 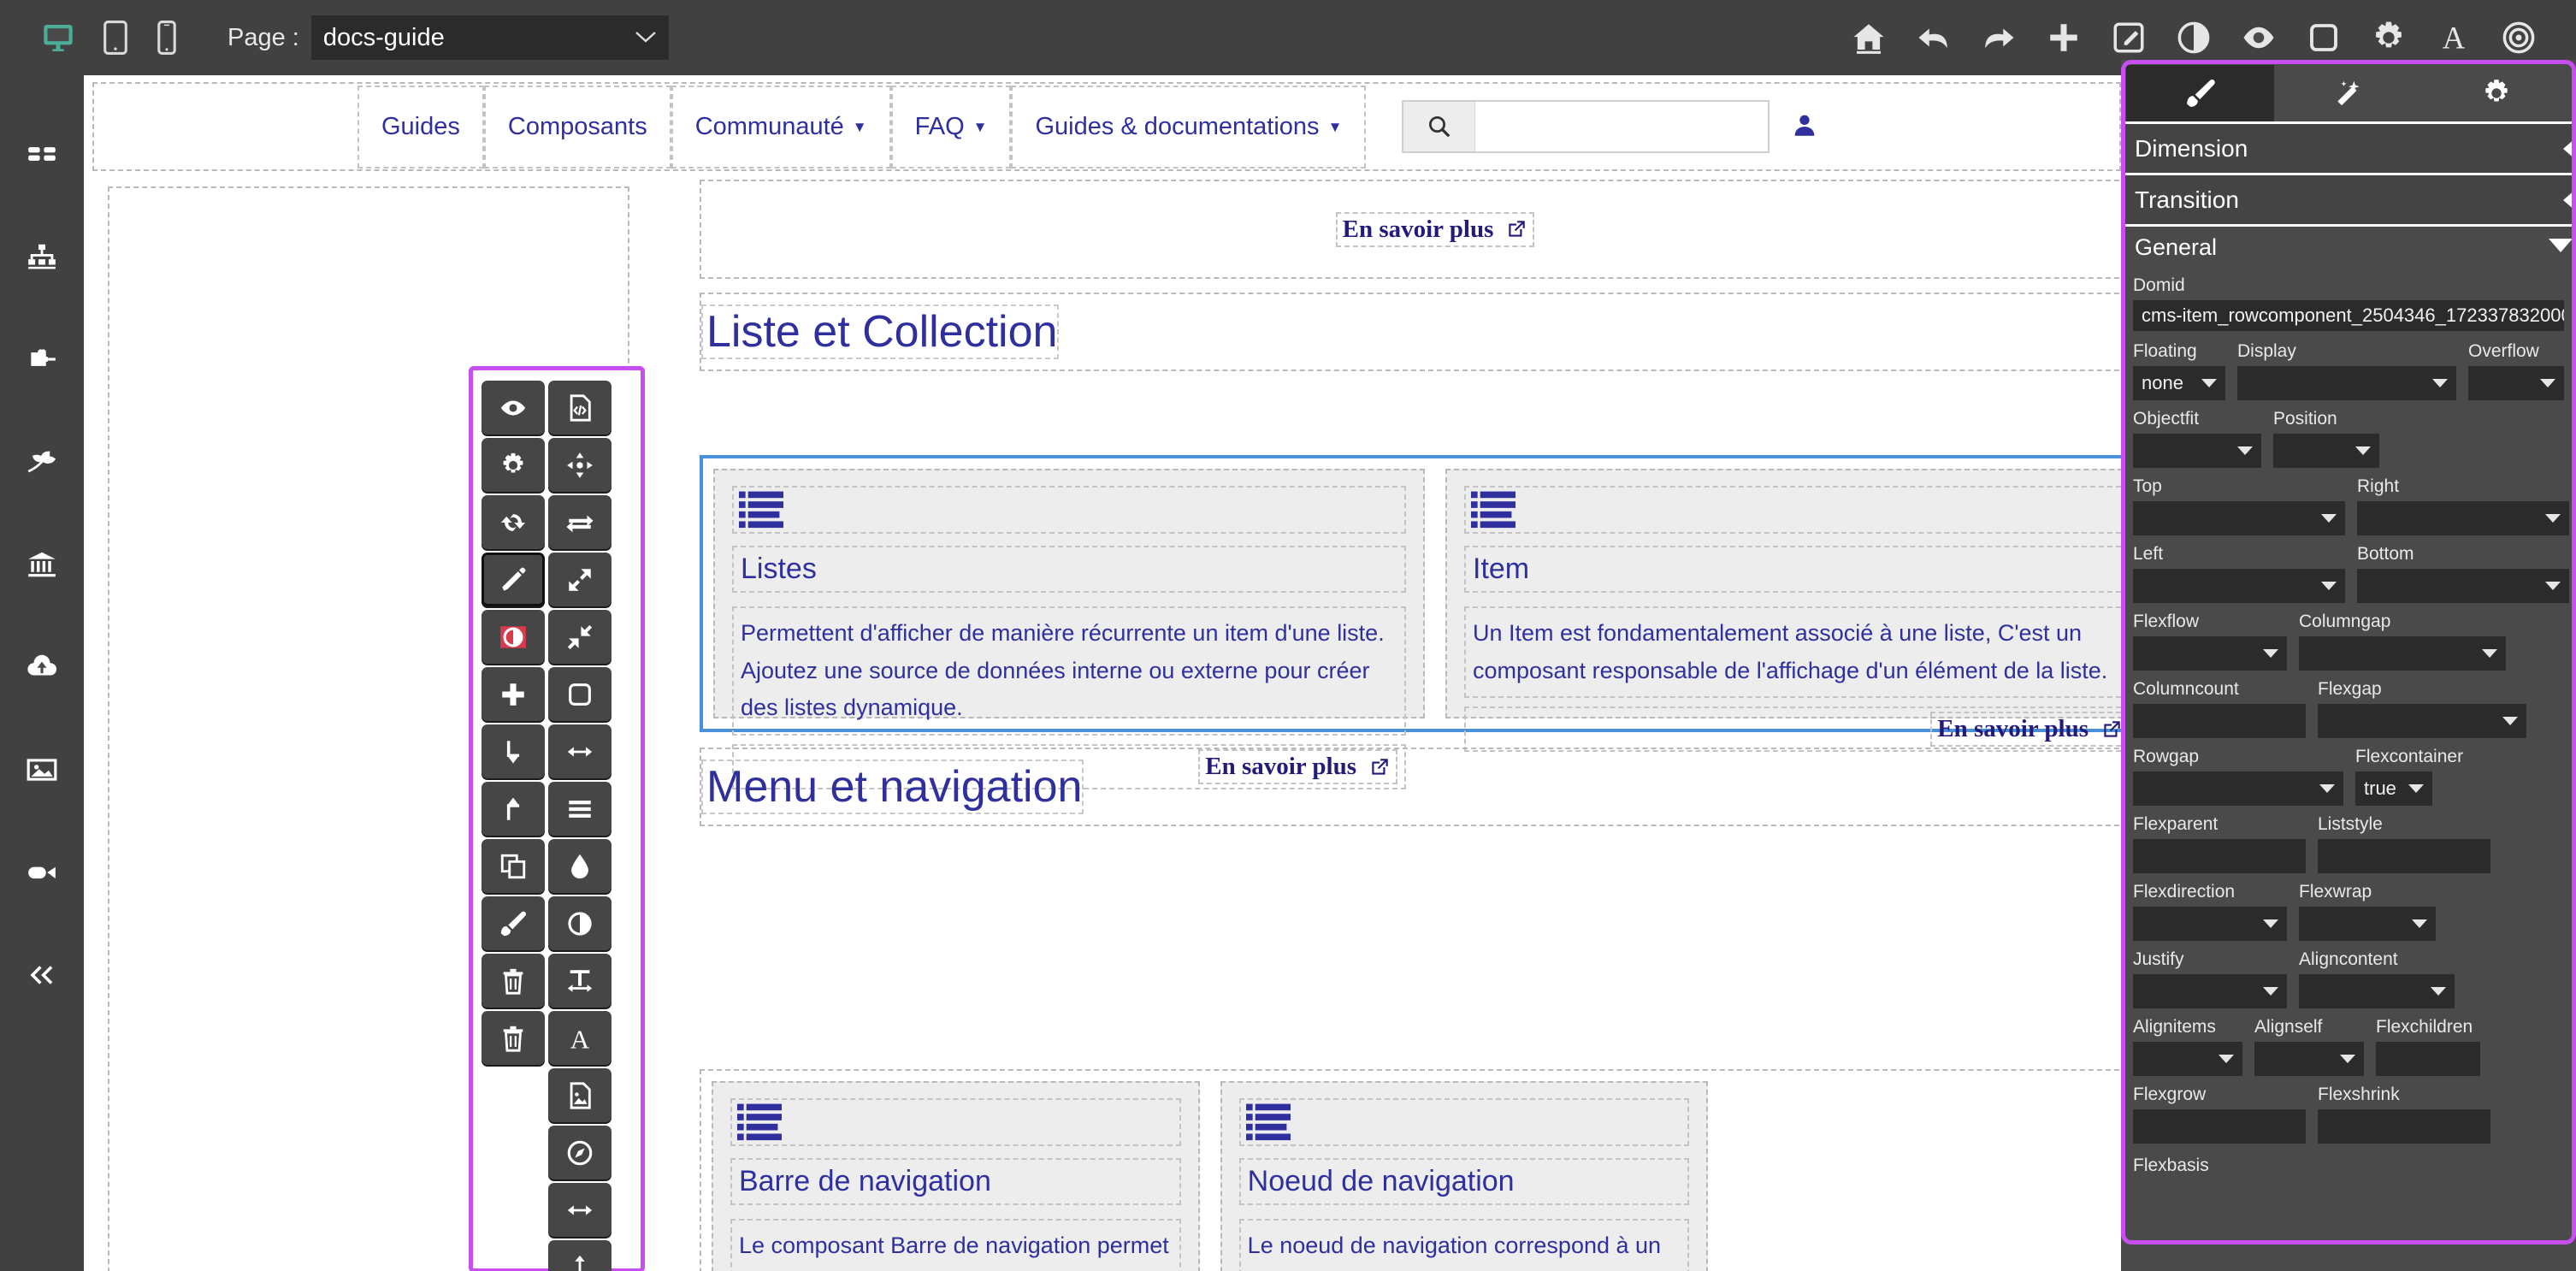 What do you see at coordinates (2239, 518) in the screenshot?
I see `top-select` at bounding box center [2239, 518].